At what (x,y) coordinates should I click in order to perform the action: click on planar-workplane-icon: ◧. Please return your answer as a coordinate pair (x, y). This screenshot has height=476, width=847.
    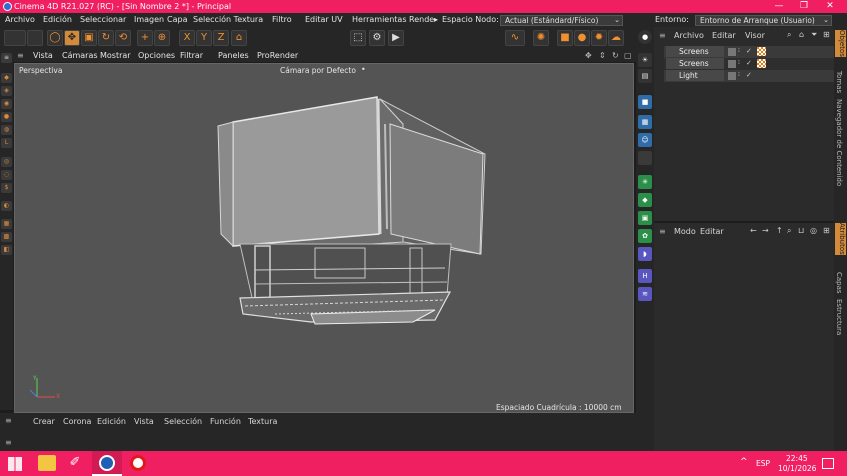
    Looking at the image, I should click on (6, 250).